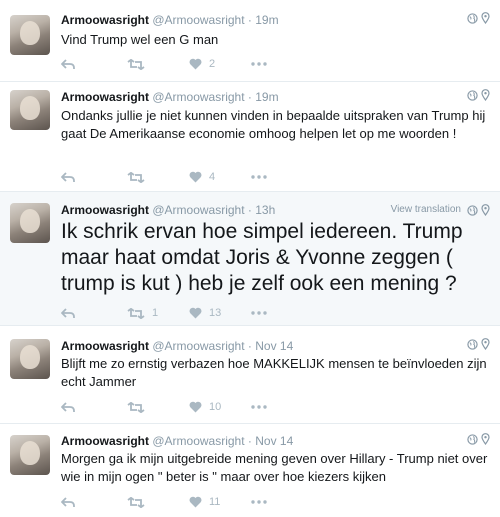 Image resolution: width=500 pixels, height=517 pixels. I want to click on like-count: 2, so click(212, 64).